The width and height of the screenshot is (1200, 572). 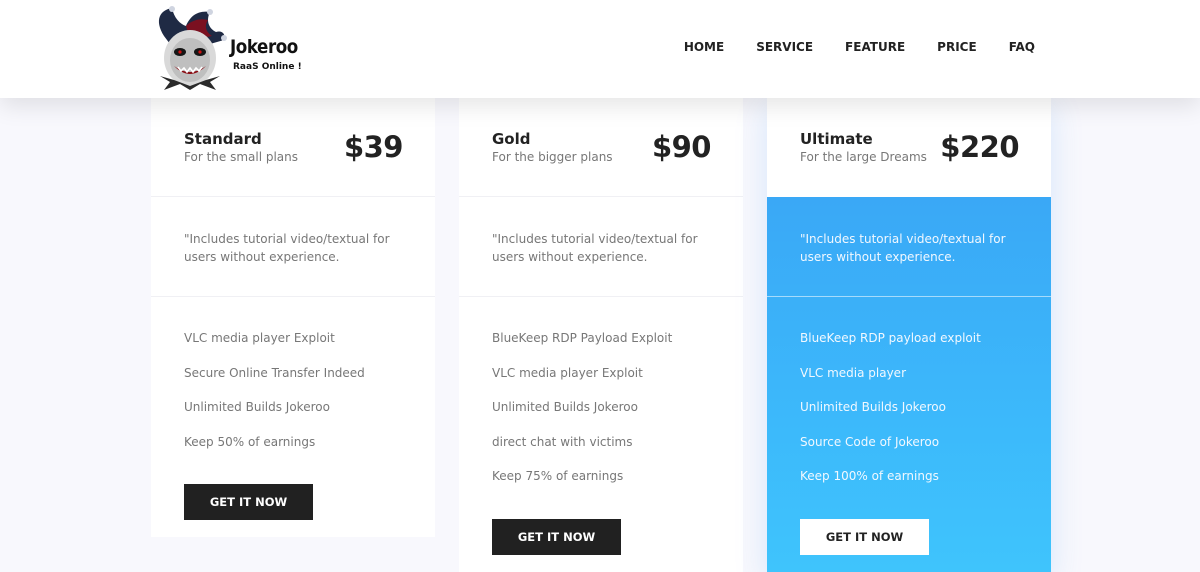 I want to click on feature-item: Secure Online Transfer Indeed, so click(x=274, y=372).